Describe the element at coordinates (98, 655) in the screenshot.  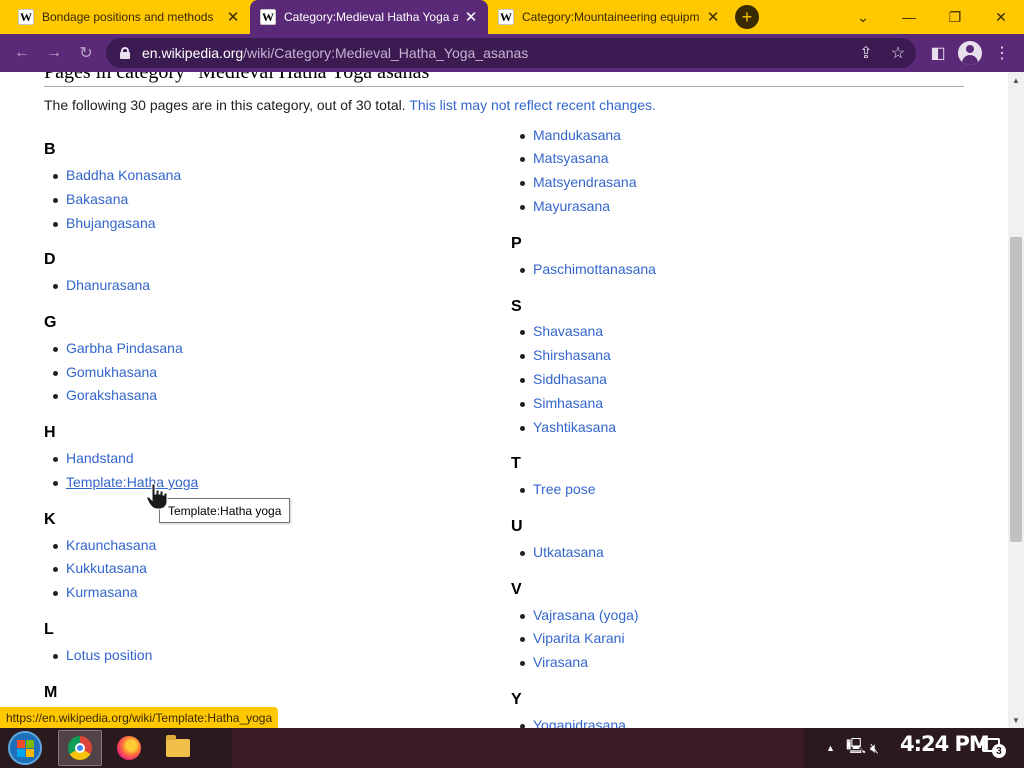
I see `list-item: Lotus position` at that location.